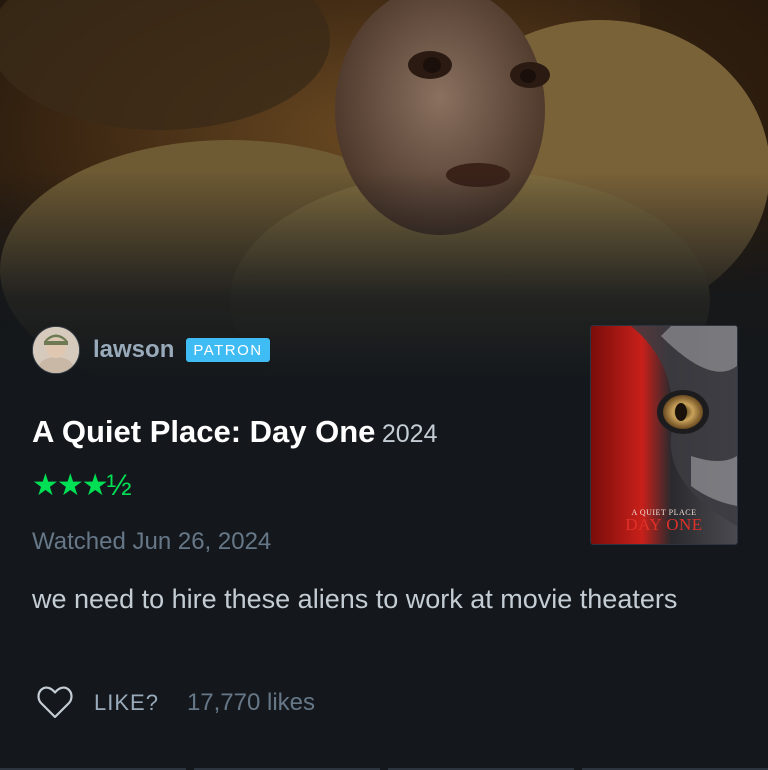 This screenshot has height=770, width=768. Describe the element at coordinates (410, 434) in the screenshot. I see `film-year: 2024` at that location.